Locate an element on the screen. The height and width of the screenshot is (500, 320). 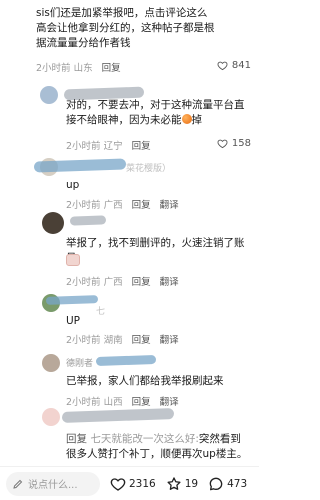
like-count: 2316 is located at coordinates (142, 483).